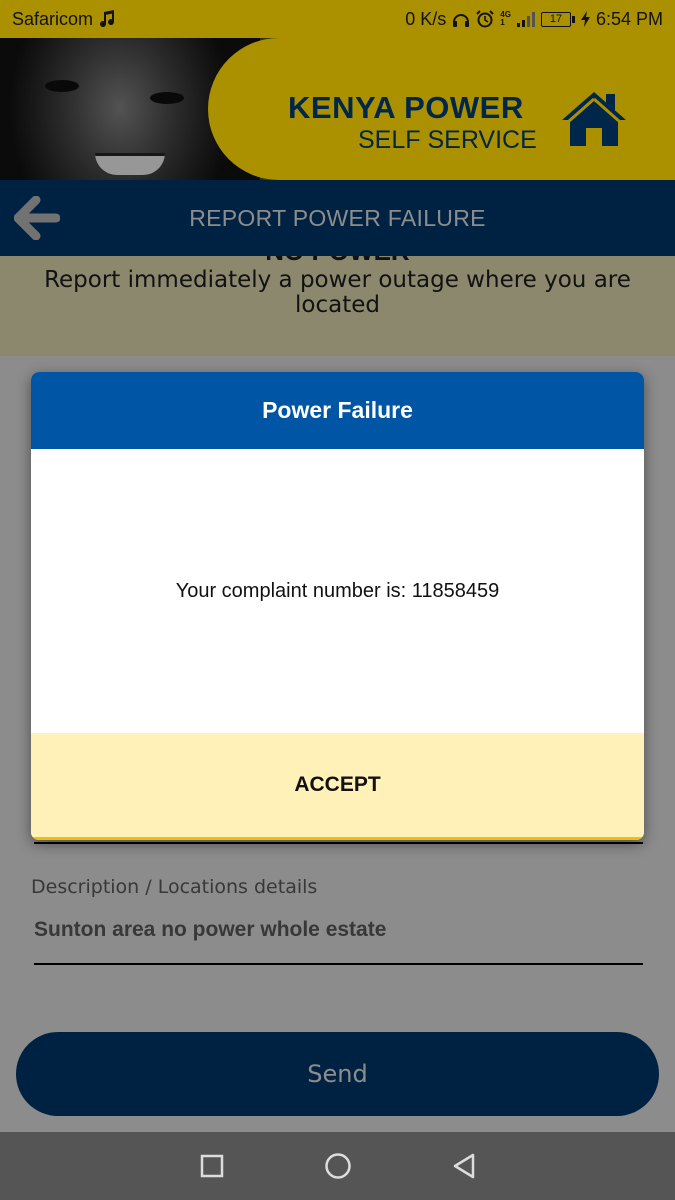  I want to click on system-nav-bar, so click(337, 1166).